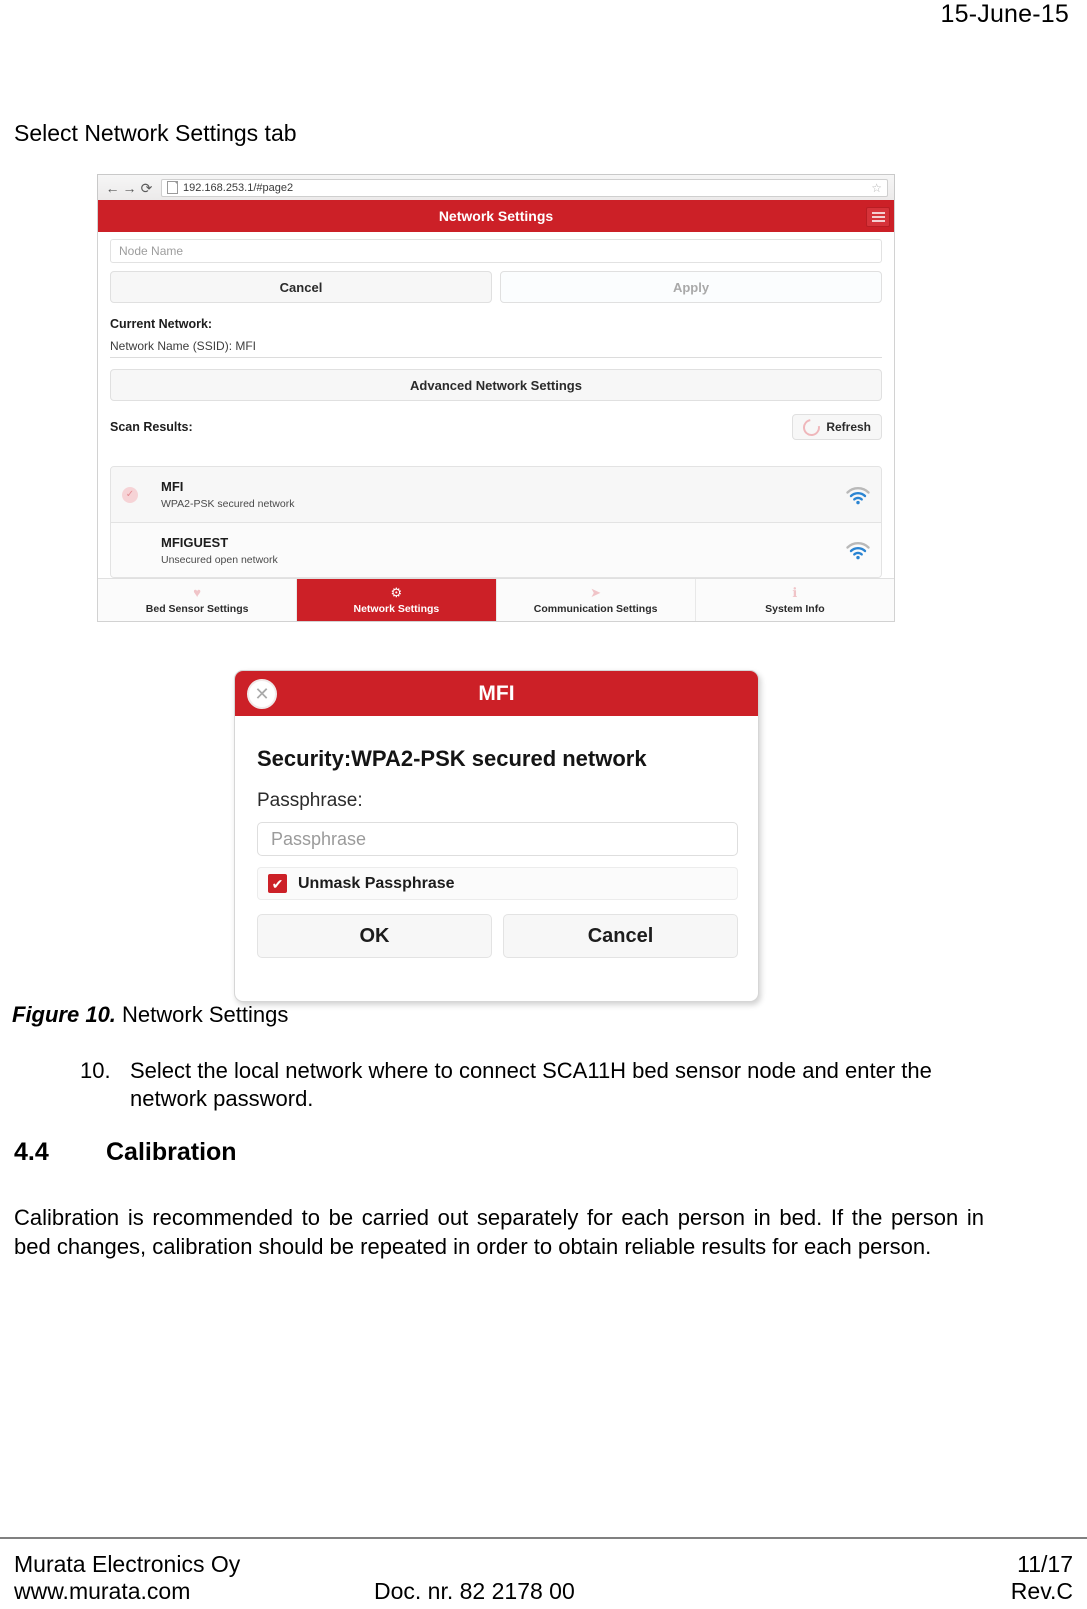  I want to click on heart-icon: ♥, so click(197, 592).